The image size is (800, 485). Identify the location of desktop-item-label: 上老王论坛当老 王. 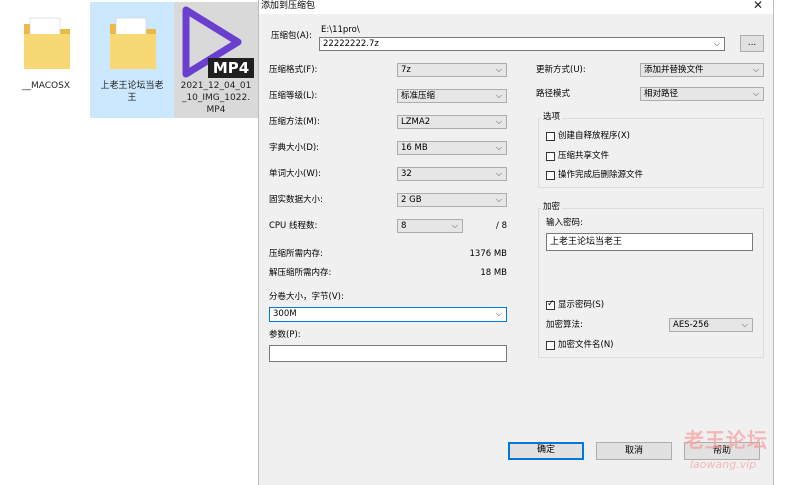
(132, 92).